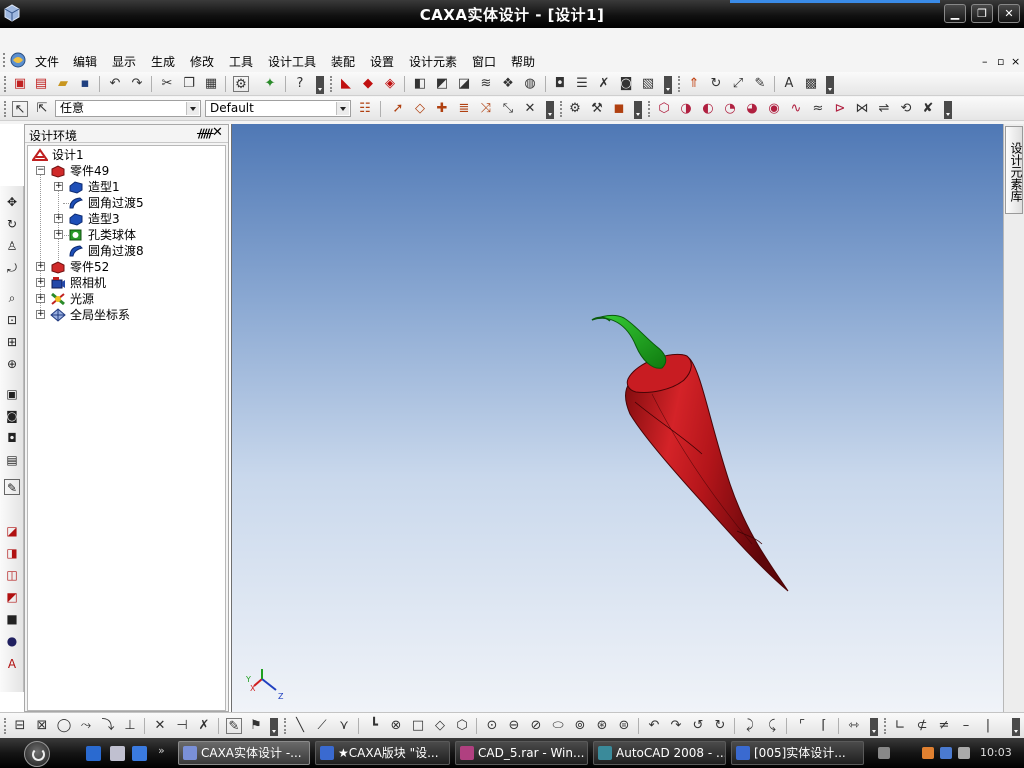 This screenshot has height=768, width=1024. Describe the element at coordinates (137, 84) in the screenshot. I see `redo-icon: ↷` at that location.